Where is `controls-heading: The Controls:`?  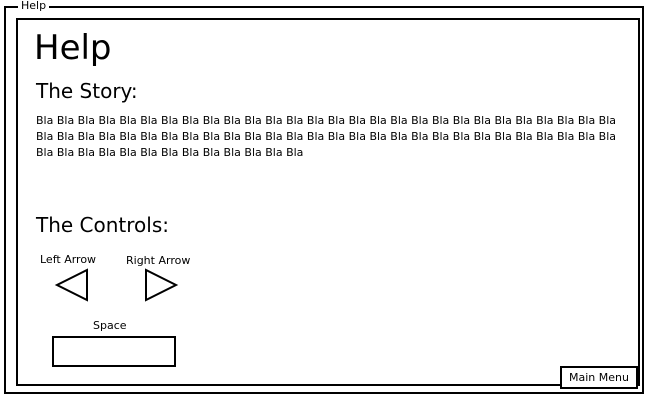
controls-heading: The Controls: is located at coordinates (103, 225).